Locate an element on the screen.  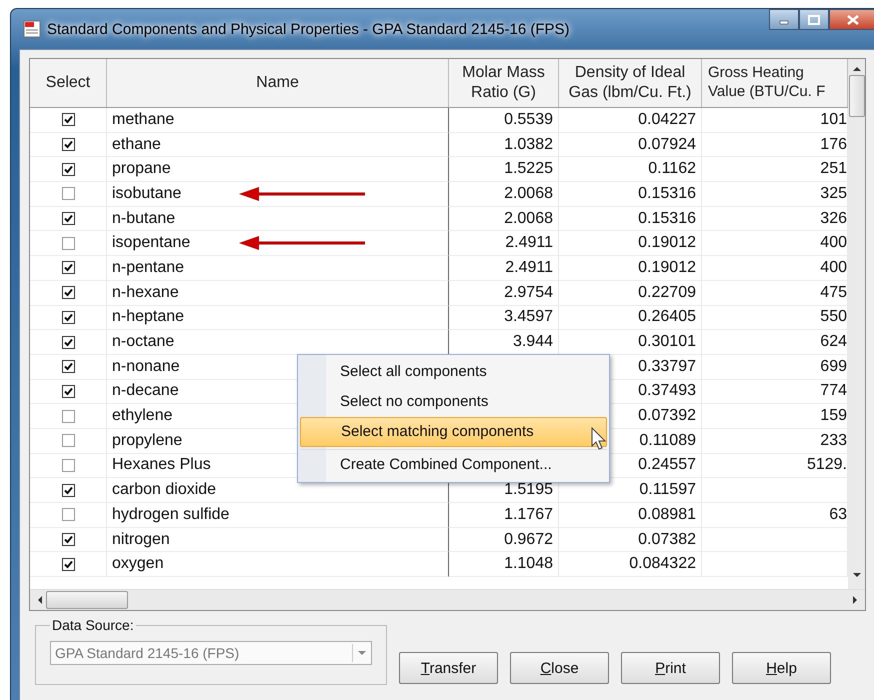
maximize-button is located at coordinates (814, 19).